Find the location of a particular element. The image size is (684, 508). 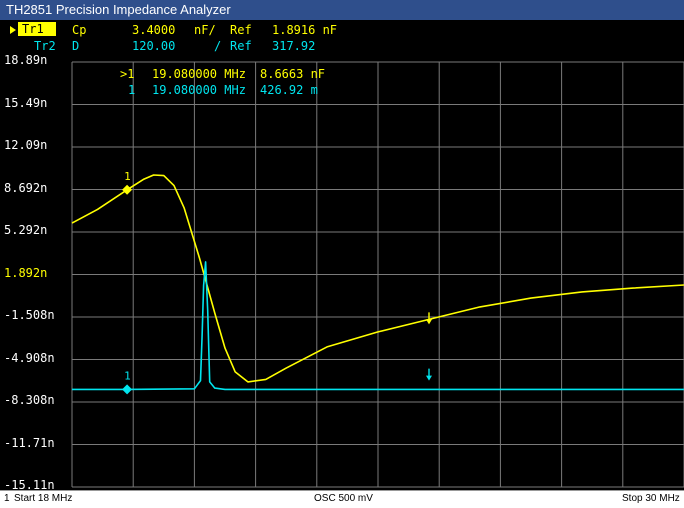

marker-readout-tr1: >1 19.080000 MHz 8.6663 nF is located at coordinates (222, 74).